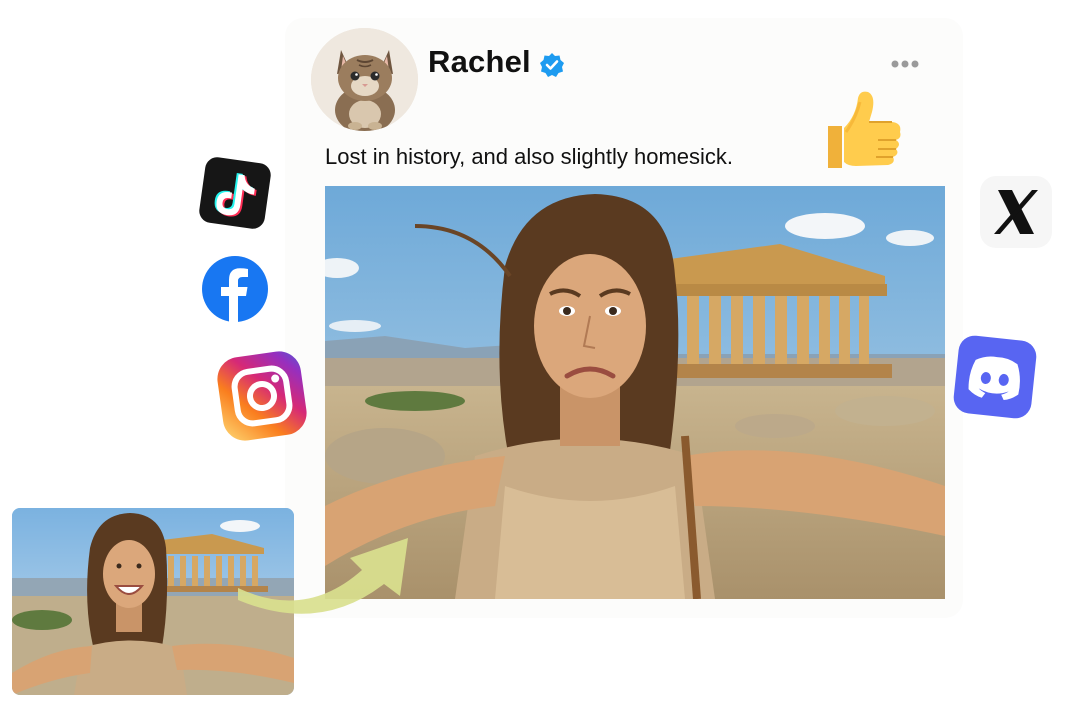  I want to click on tiktok-icon, so click(235, 193).